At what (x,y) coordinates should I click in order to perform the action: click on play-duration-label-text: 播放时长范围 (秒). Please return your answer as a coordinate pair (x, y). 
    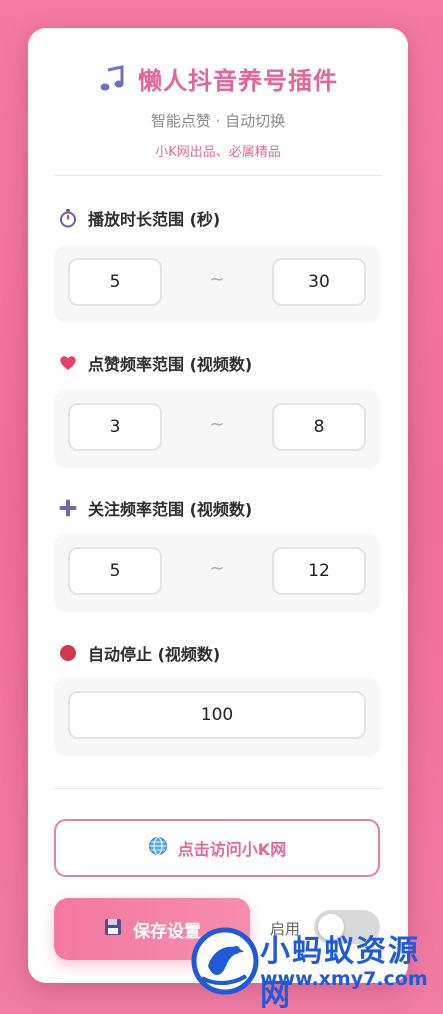
    Looking at the image, I should click on (154, 219).